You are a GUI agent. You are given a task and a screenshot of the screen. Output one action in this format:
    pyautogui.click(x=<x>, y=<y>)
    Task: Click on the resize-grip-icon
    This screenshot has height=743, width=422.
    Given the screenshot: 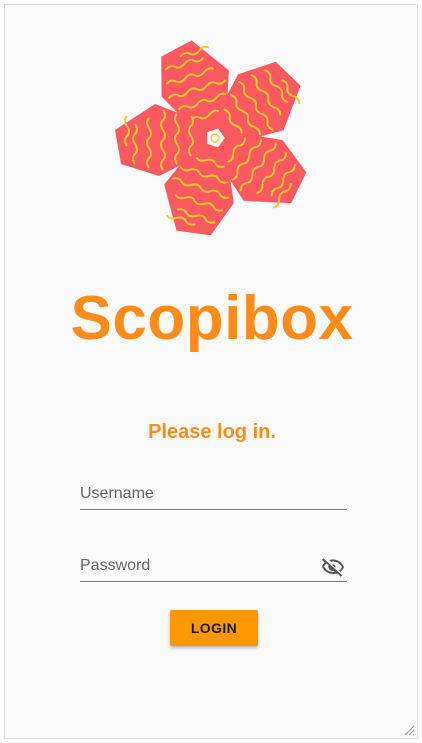 What is the action you would take?
    pyautogui.click(x=409, y=730)
    